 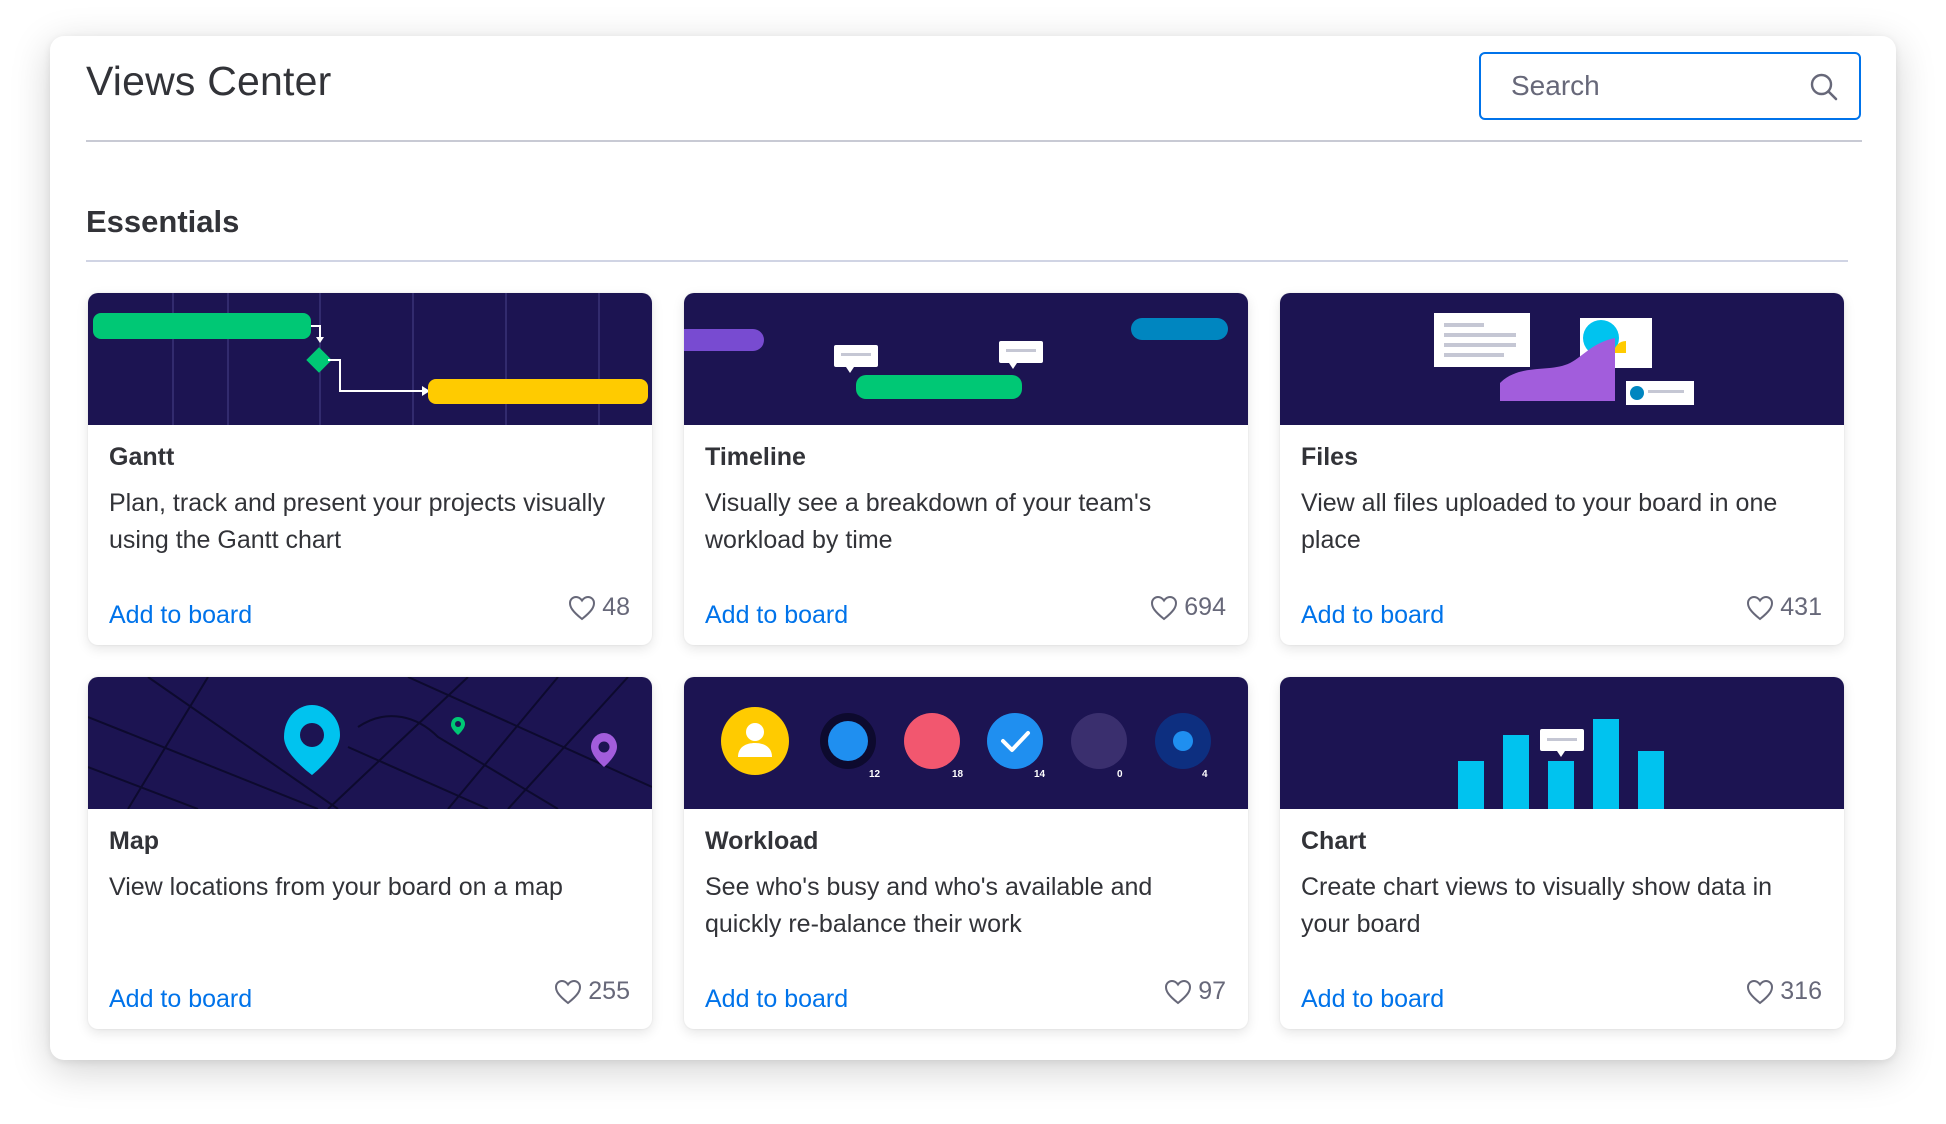 What do you see at coordinates (755, 457) in the screenshot?
I see `card-title: Timeline` at bounding box center [755, 457].